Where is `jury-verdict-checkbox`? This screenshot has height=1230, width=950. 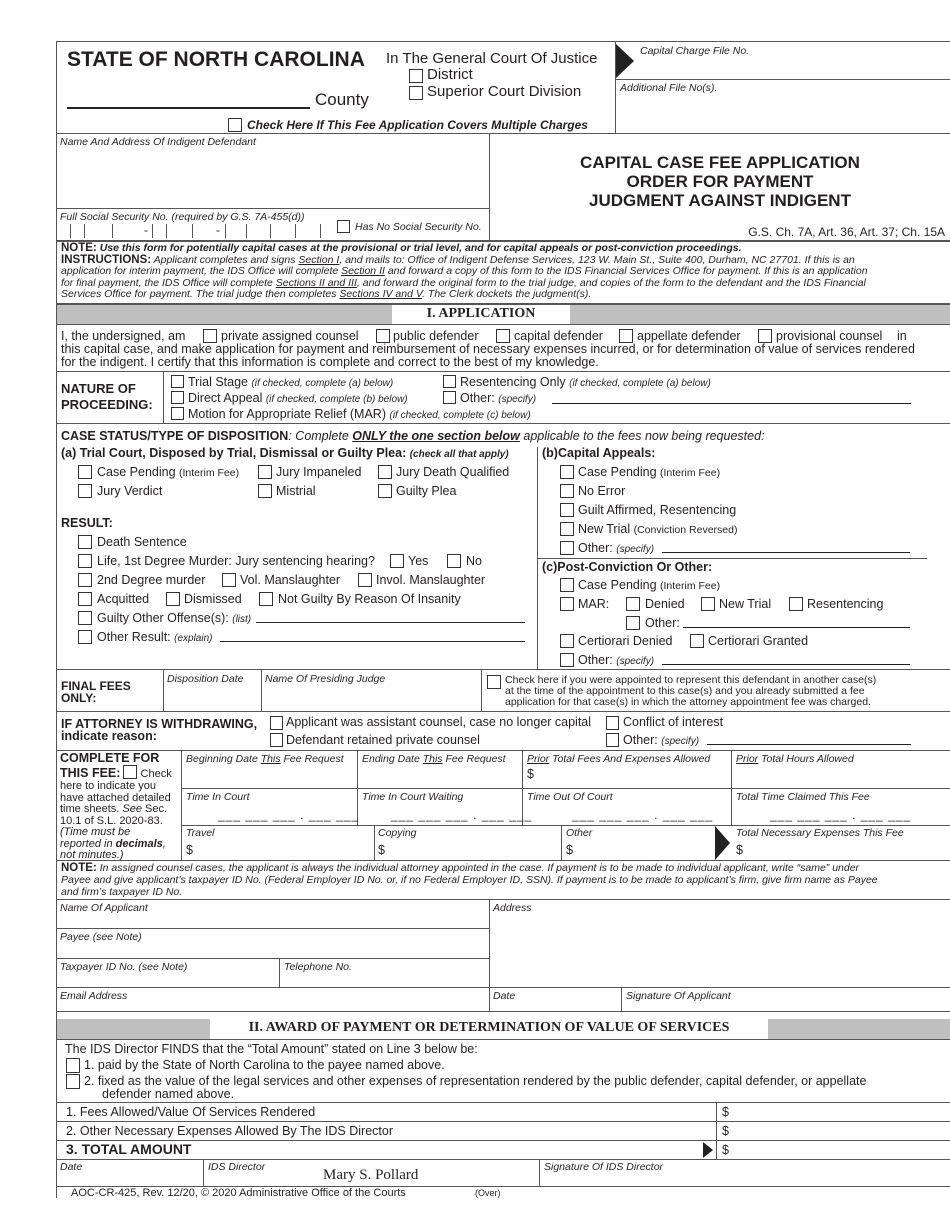 jury-verdict-checkbox is located at coordinates (85, 491).